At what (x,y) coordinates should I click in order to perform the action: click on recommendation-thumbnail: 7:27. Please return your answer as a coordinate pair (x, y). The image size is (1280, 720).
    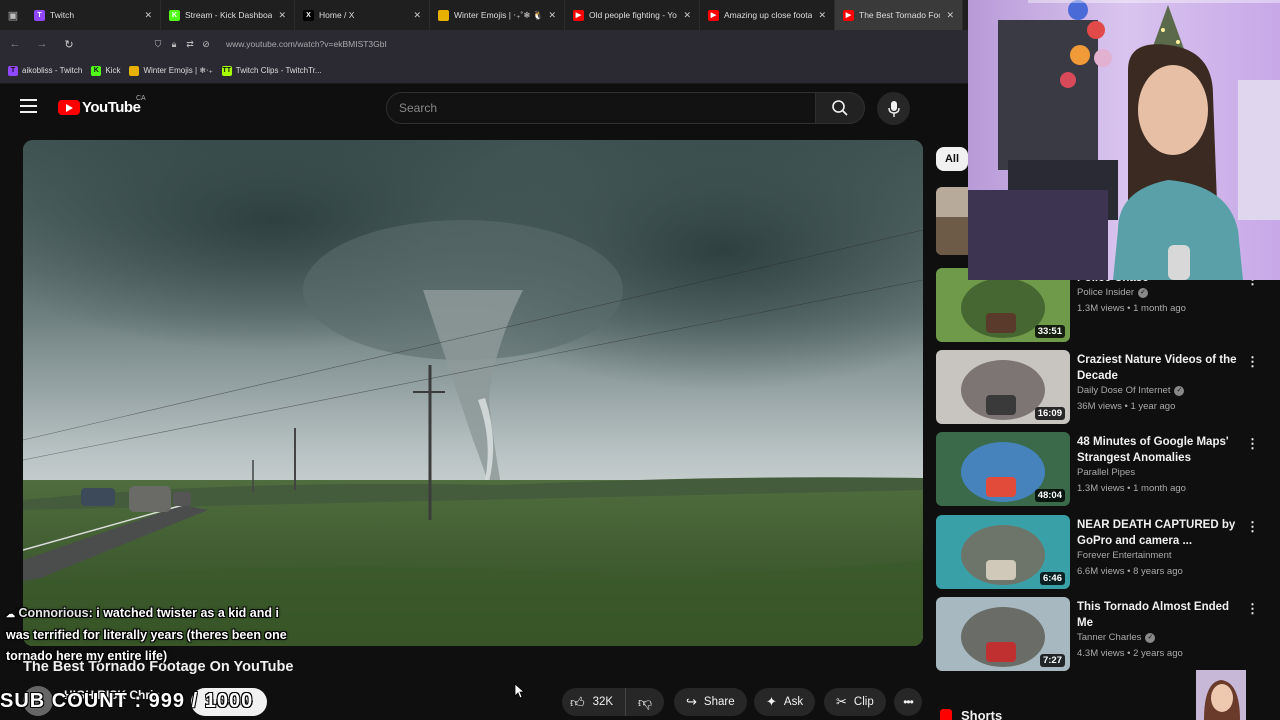
    Looking at the image, I should click on (1003, 634).